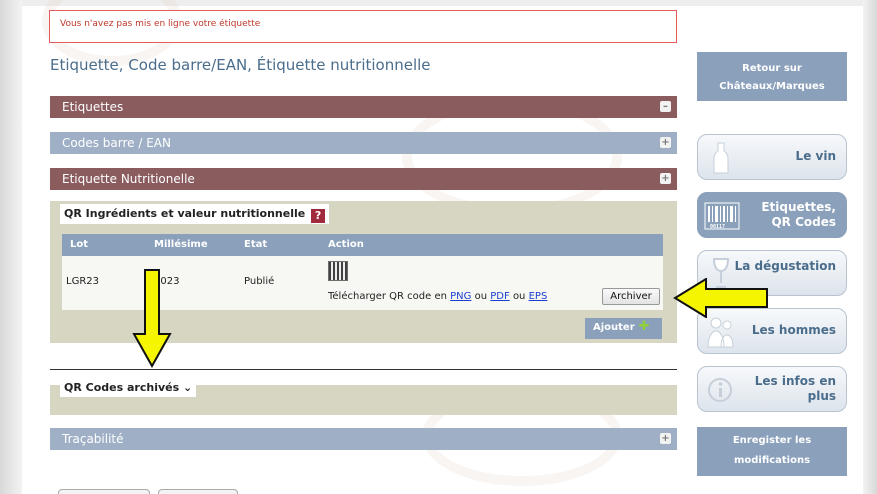  What do you see at coordinates (772, 451) in the screenshot?
I see `save-changes-button: Enregister les modifications` at bounding box center [772, 451].